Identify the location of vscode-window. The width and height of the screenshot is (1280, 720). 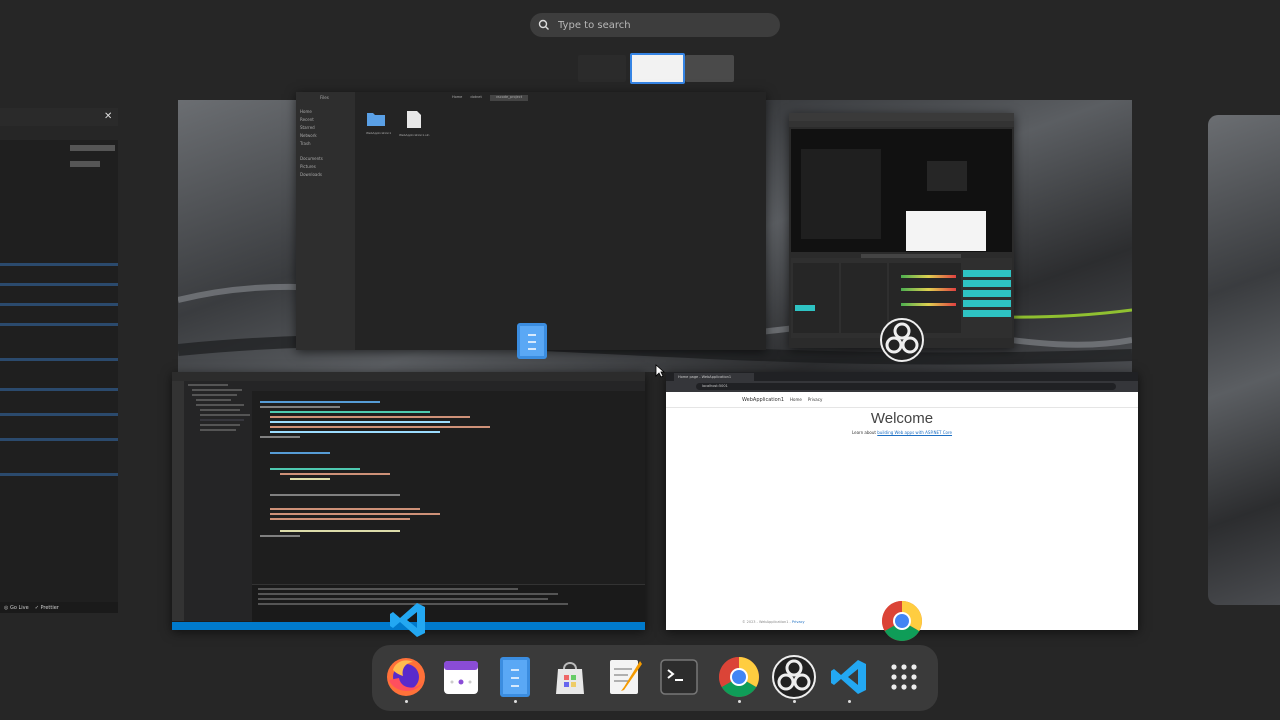
(408, 501).